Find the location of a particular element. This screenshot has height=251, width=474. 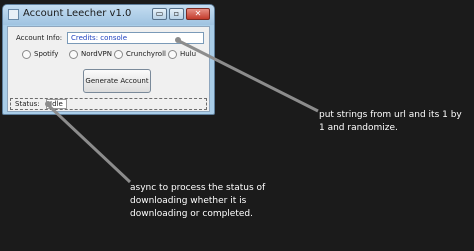

arrow-line-status is located at coordinates (88, 143).